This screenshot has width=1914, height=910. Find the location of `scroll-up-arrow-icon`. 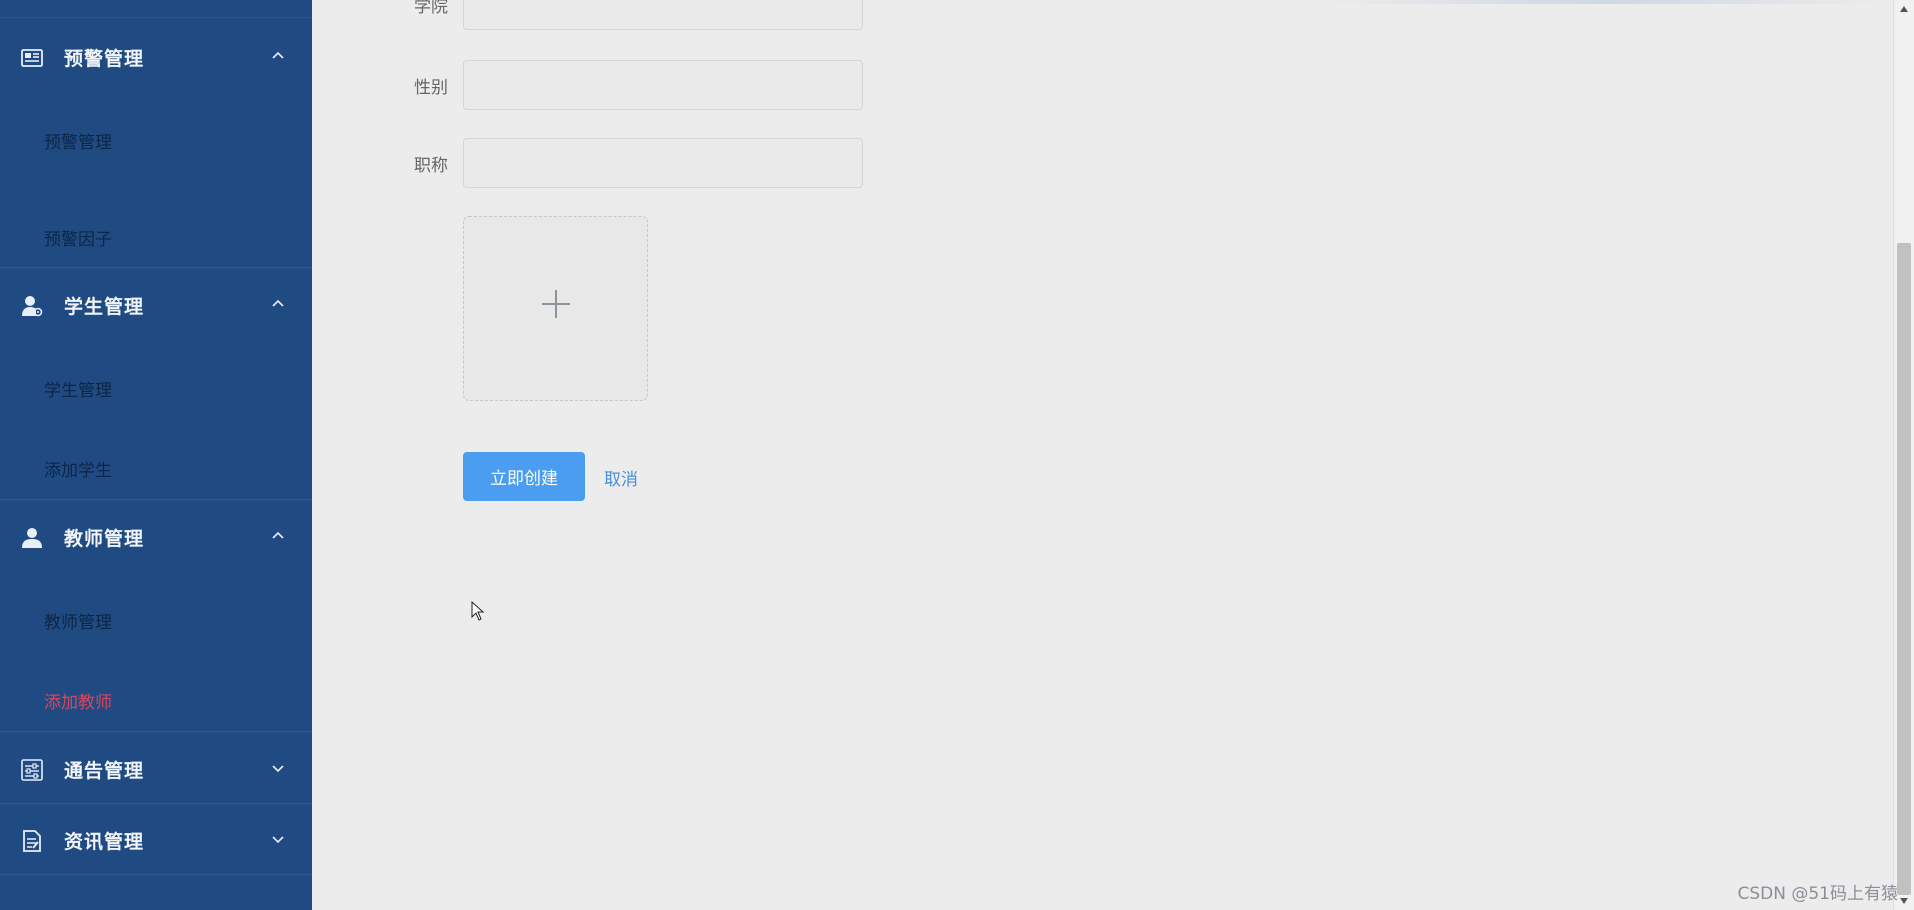

scroll-up-arrow-icon is located at coordinates (1904, 9).